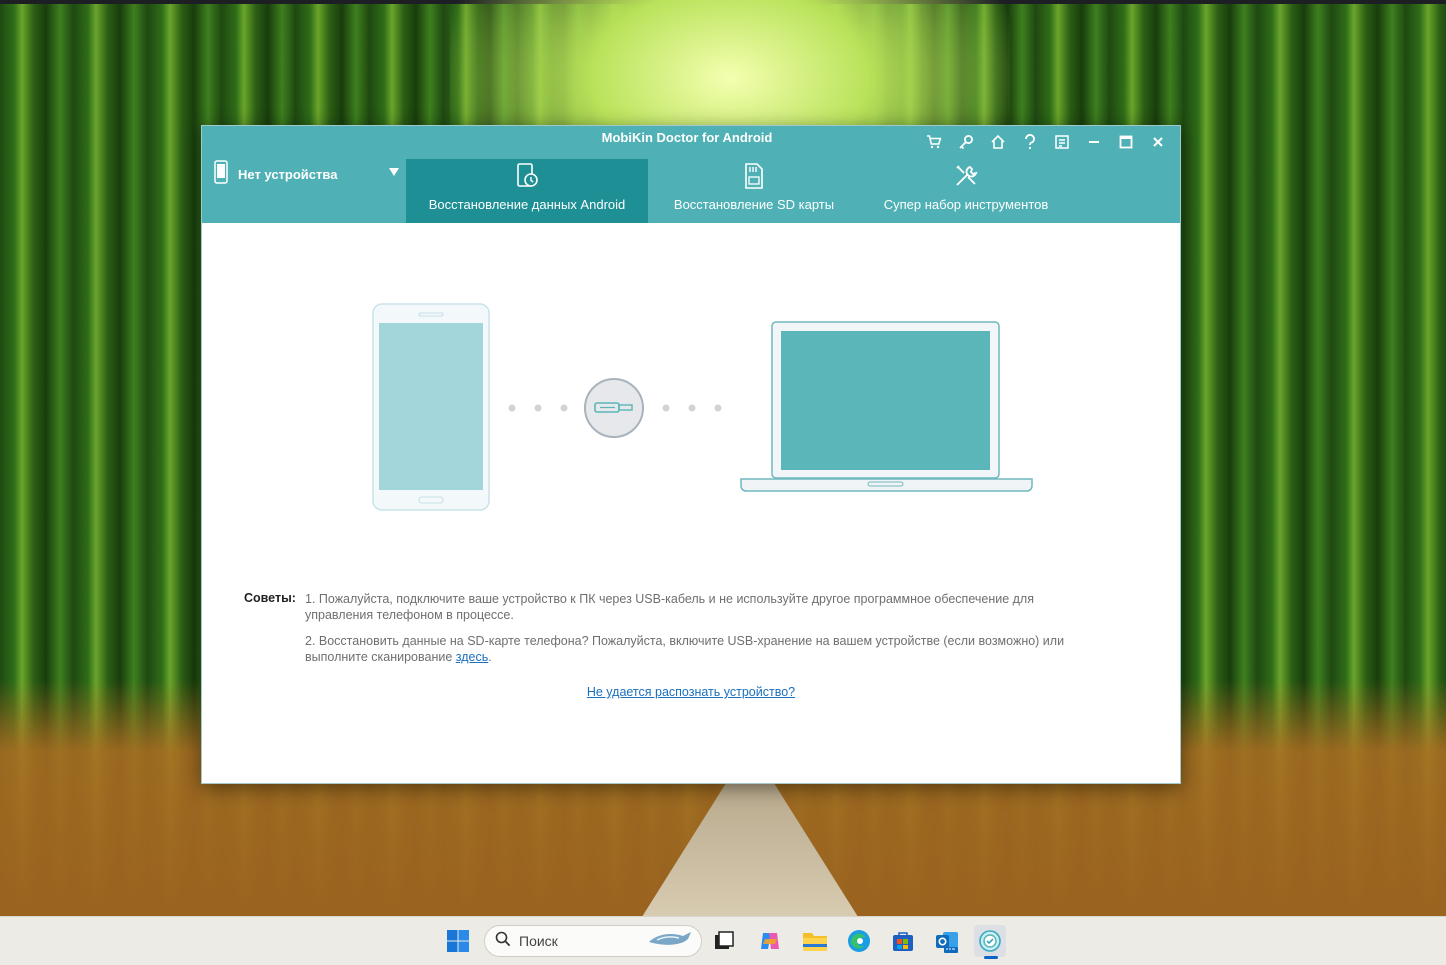 The image size is (1446, 965). What do you see at coordinates (221, 174) in the screenshot?
I see `phone-icon` at bounding box center [221, 174].